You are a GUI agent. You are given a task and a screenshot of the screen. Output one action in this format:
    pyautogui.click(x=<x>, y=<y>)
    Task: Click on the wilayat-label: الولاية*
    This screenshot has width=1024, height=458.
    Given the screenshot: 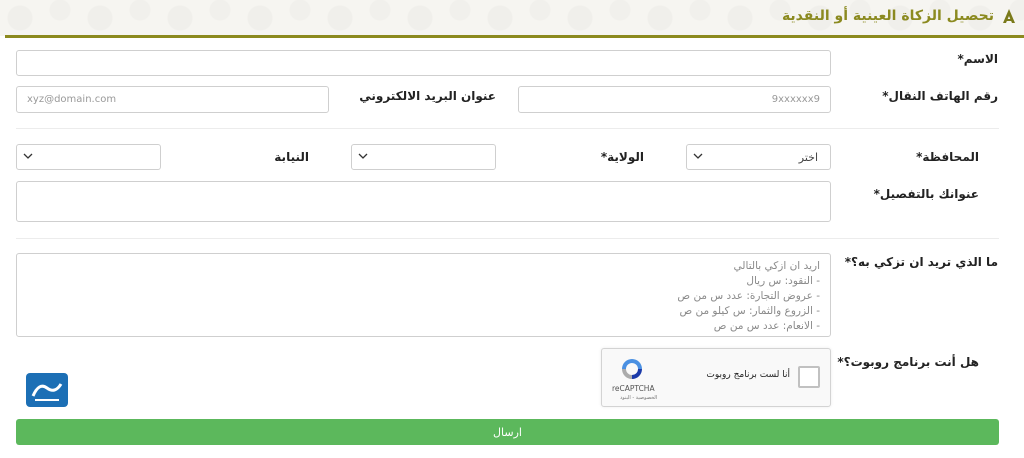 What is the action you would take?
    pyautogui.click(x=622, y=157)
    